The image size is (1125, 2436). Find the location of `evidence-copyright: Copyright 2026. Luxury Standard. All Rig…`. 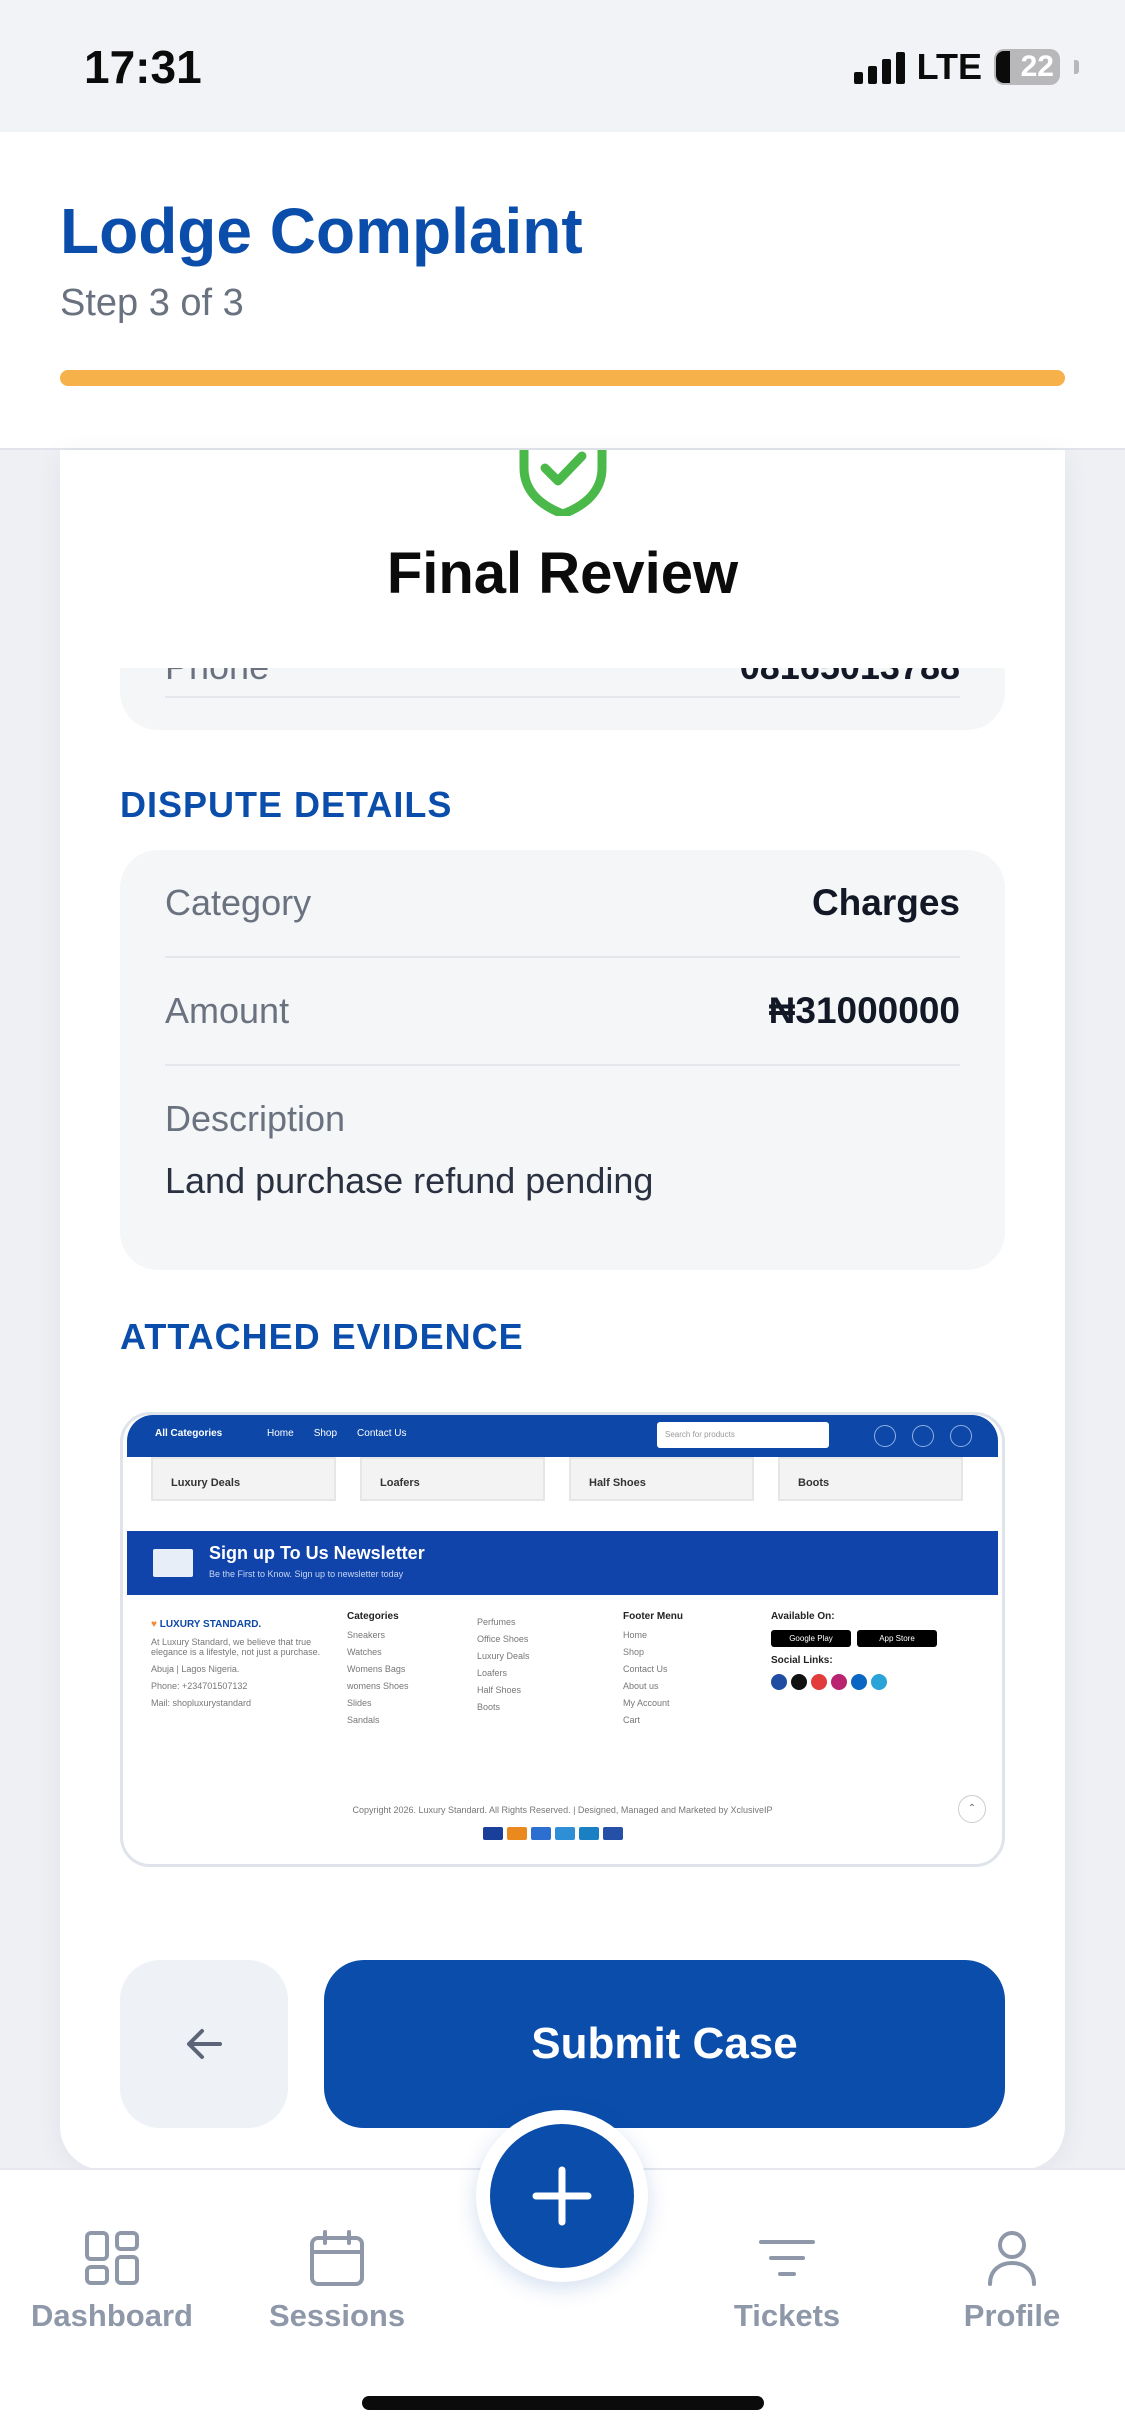

evidence-copyright: Copyright 2026. Luxury Standard. All Rig… is located at coordinates (562, 1810).